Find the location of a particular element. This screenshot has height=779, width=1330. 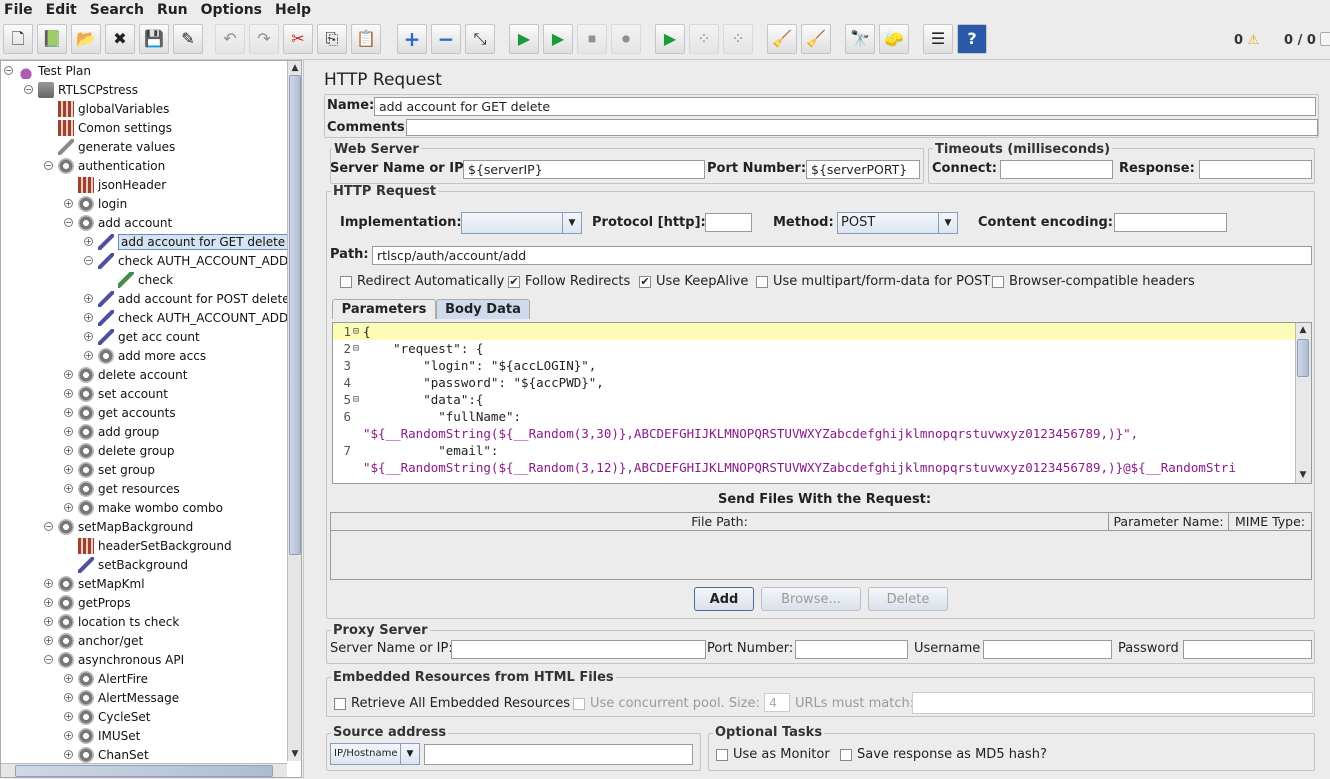

protocol-field is located at coordinates (728, 222).